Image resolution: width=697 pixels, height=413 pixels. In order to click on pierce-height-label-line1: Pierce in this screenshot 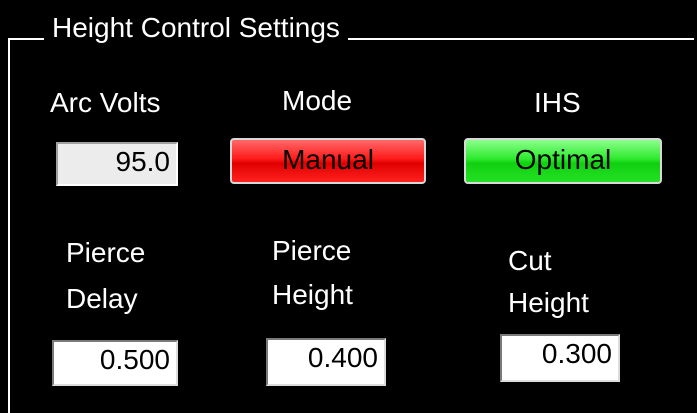, I will do `click(312, 250)`.